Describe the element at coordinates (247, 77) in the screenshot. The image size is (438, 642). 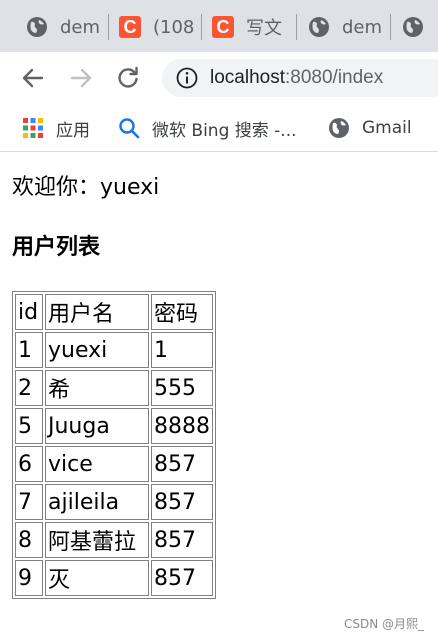
I see `url-host: localhost` at that location.